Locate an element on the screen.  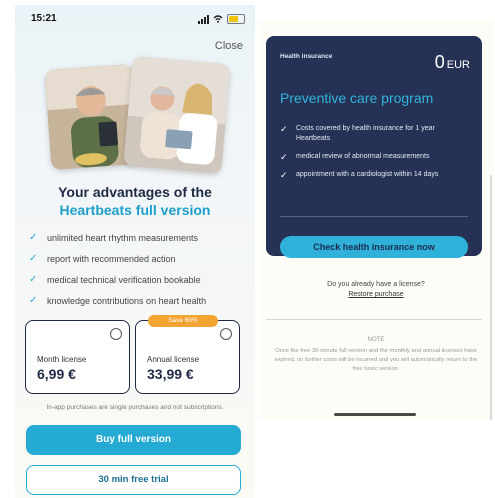
program-title: Preventive care program is located at coordinates (357, 98).